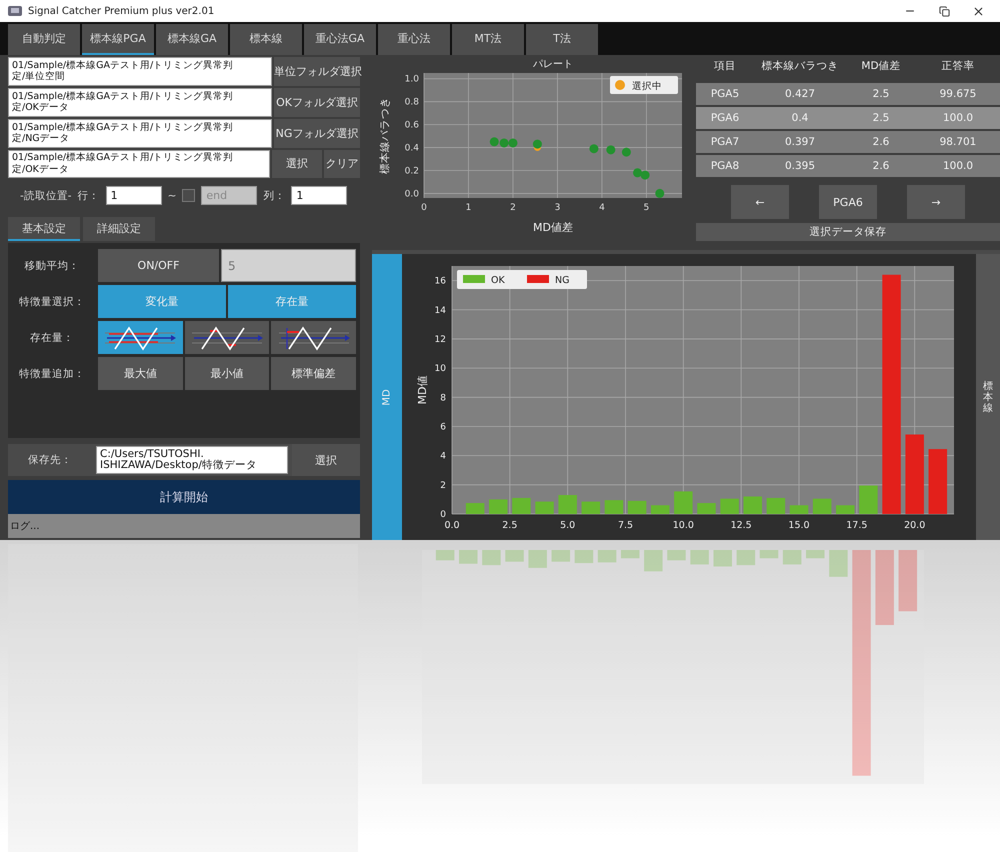  Describe the element at coordinates (52, 266) in the screenshot. I see `setting-label: 移動平均：` at that location.